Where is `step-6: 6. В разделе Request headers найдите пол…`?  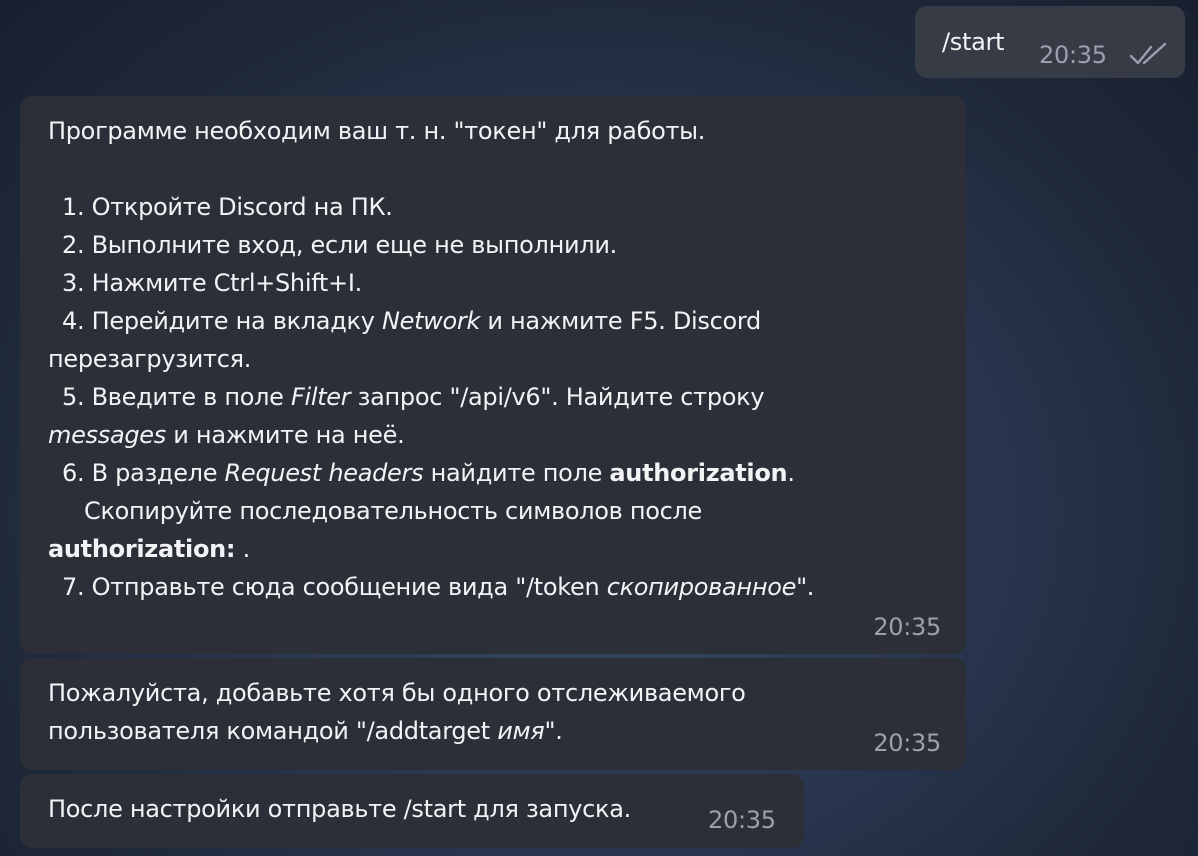 step-6: 6. В разделе Request headers найдите пол… is located at coordinates (428, 473).